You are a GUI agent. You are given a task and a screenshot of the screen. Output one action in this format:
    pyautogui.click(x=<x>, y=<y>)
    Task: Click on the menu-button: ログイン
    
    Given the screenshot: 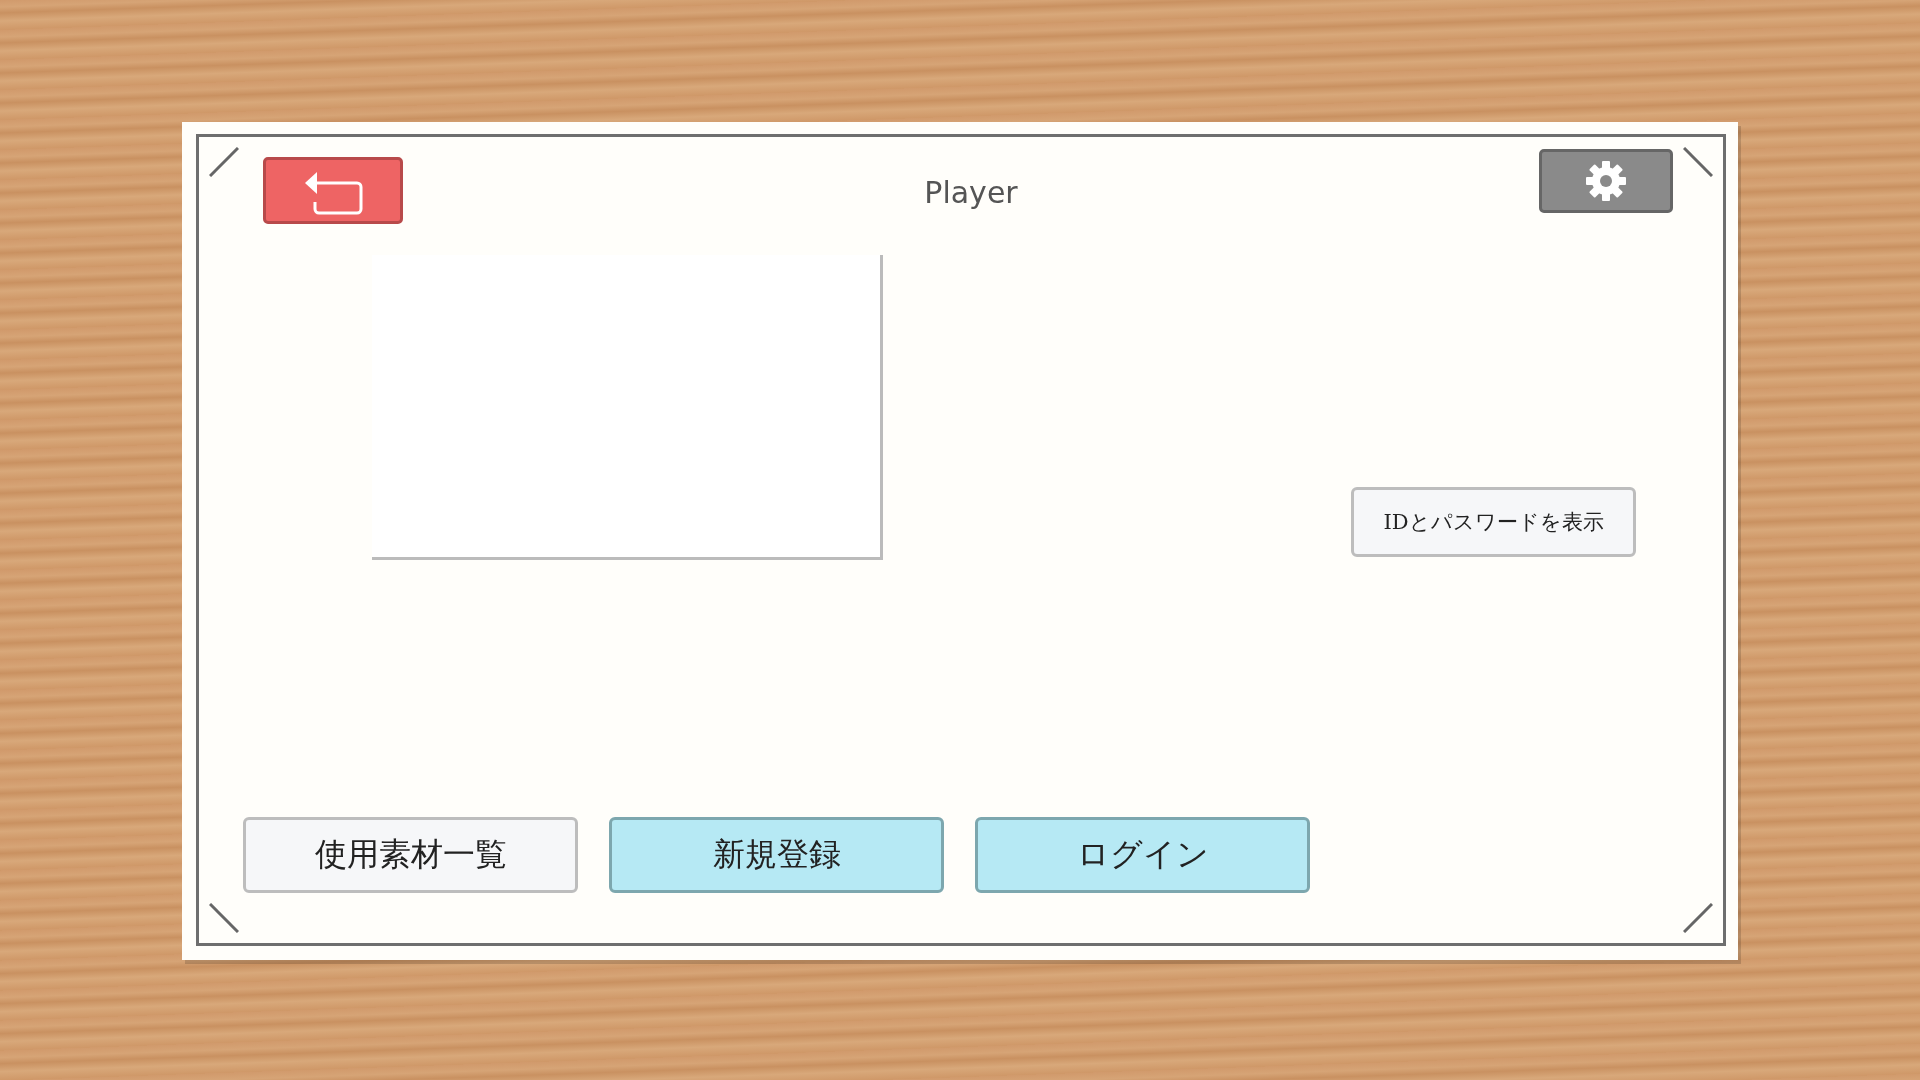 What is the action you would take?
    pyautogui.click(x=1142, y=855)
    